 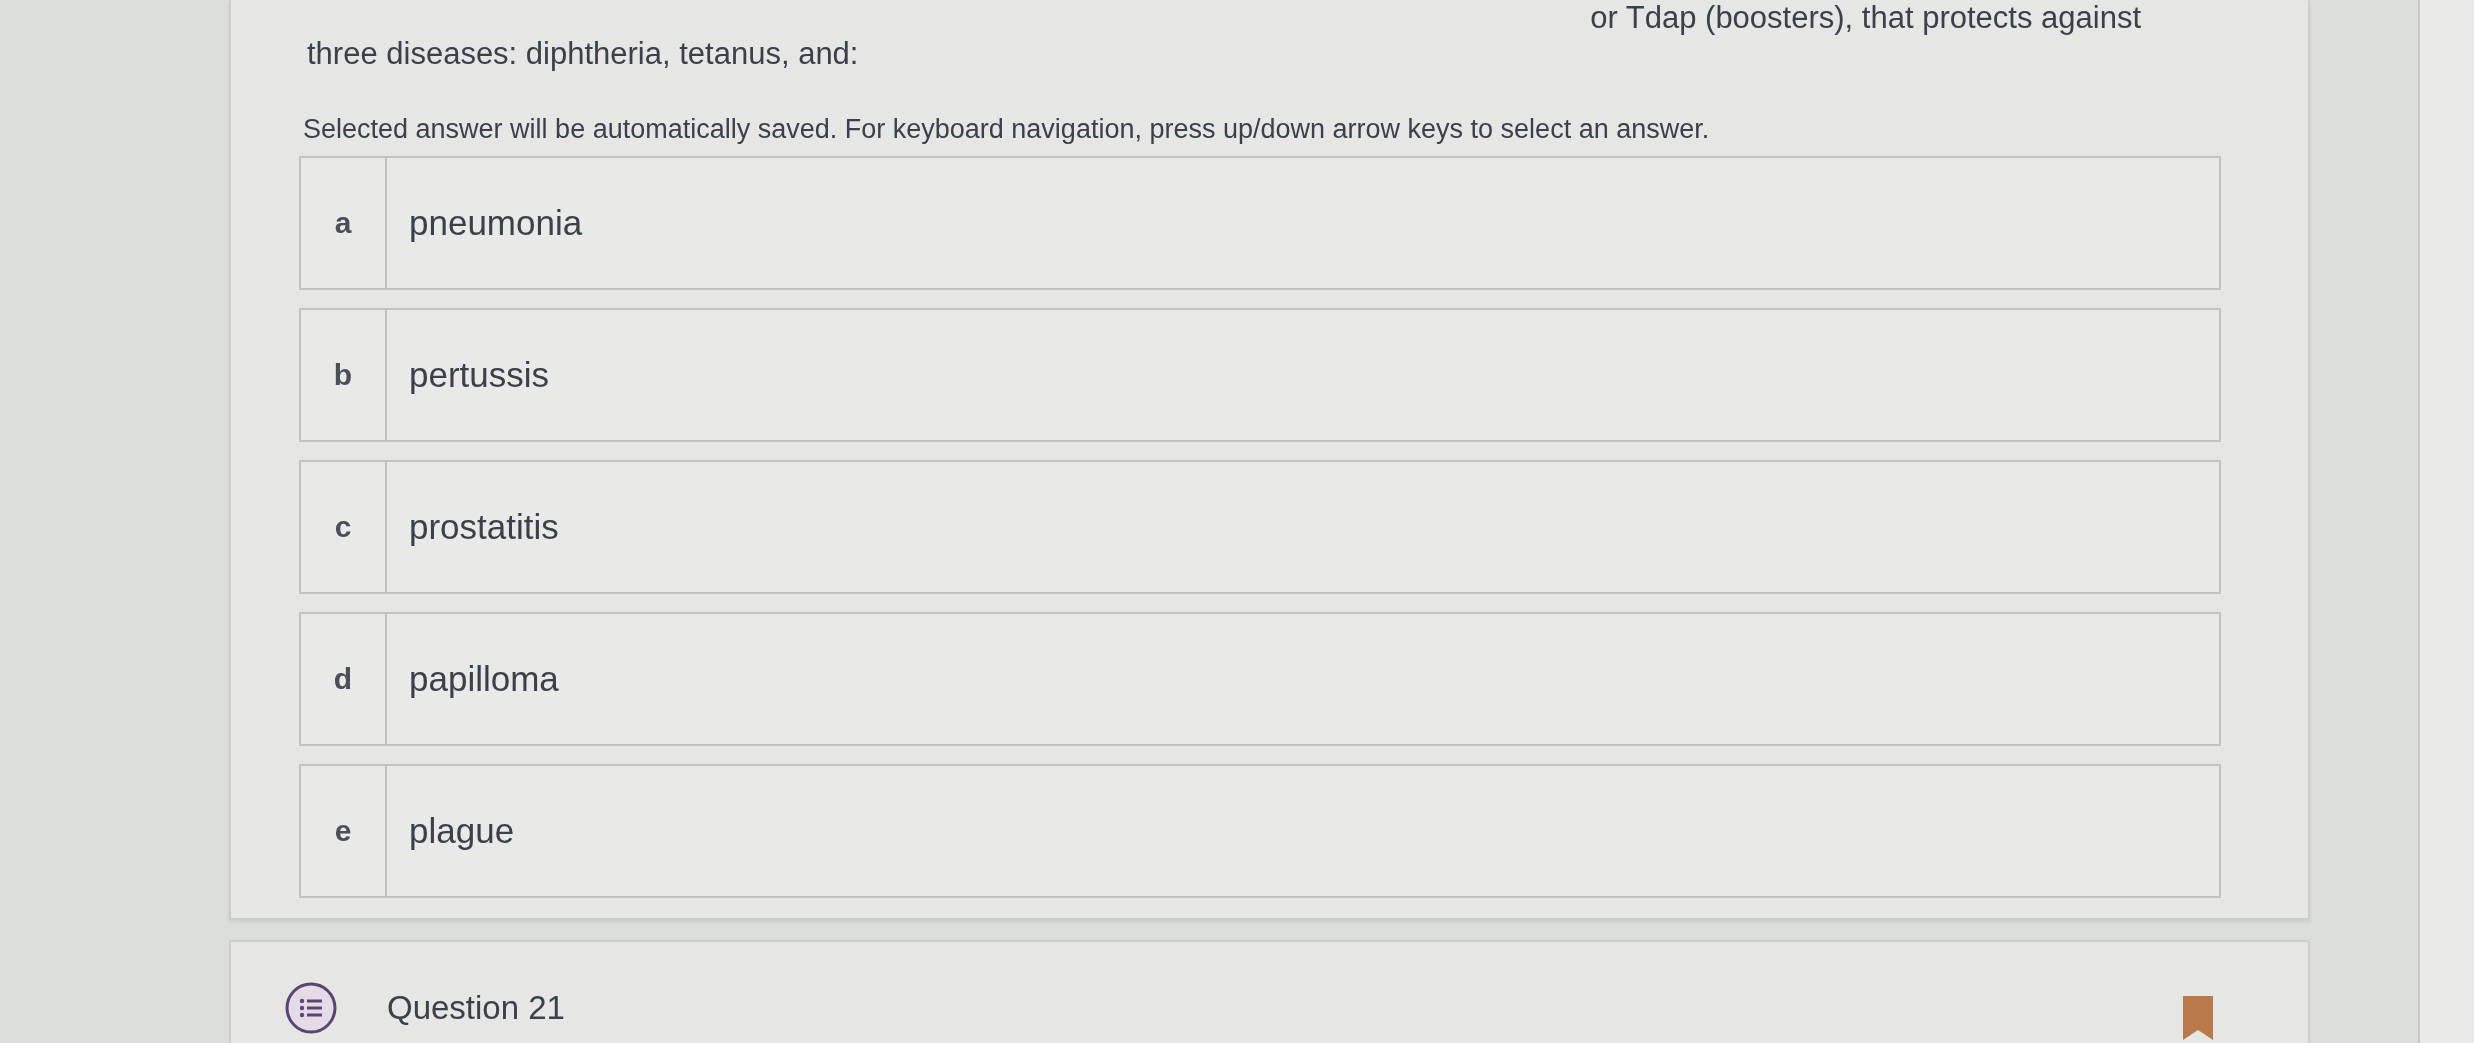 I want to click on bookmark-icon, so click(x=2198, y=1018).